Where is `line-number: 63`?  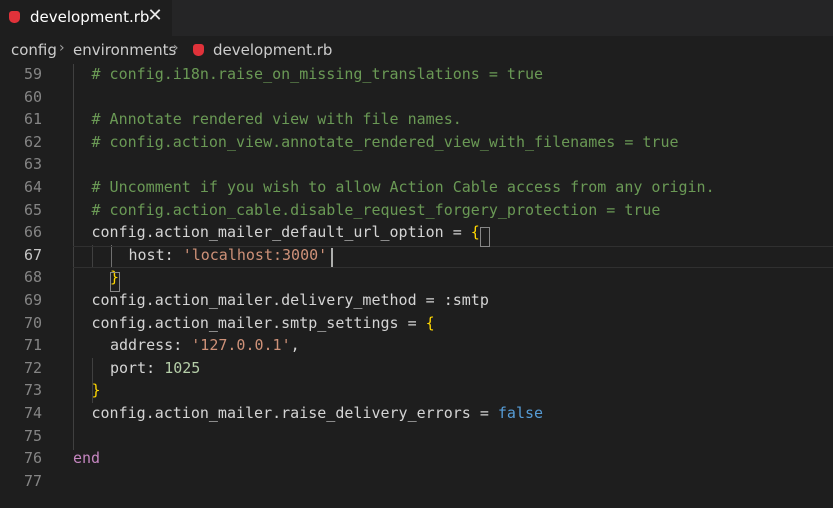
line-number: 63 is located at coordinates (32, 164).